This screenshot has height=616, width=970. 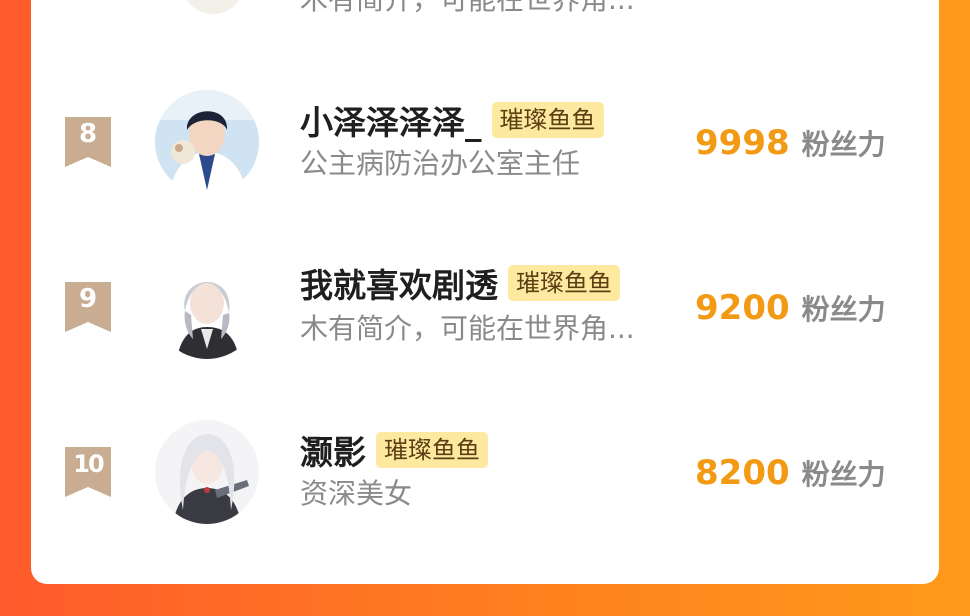 I want to click on fans-power: 8200 粉丝力, so click(x=790, y=475).